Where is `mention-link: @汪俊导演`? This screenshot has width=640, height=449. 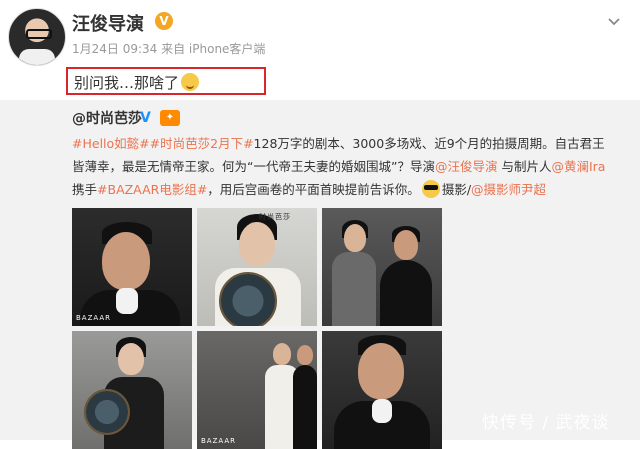
mention-link: @汪俊导演 is located at coordinates (466, 166).